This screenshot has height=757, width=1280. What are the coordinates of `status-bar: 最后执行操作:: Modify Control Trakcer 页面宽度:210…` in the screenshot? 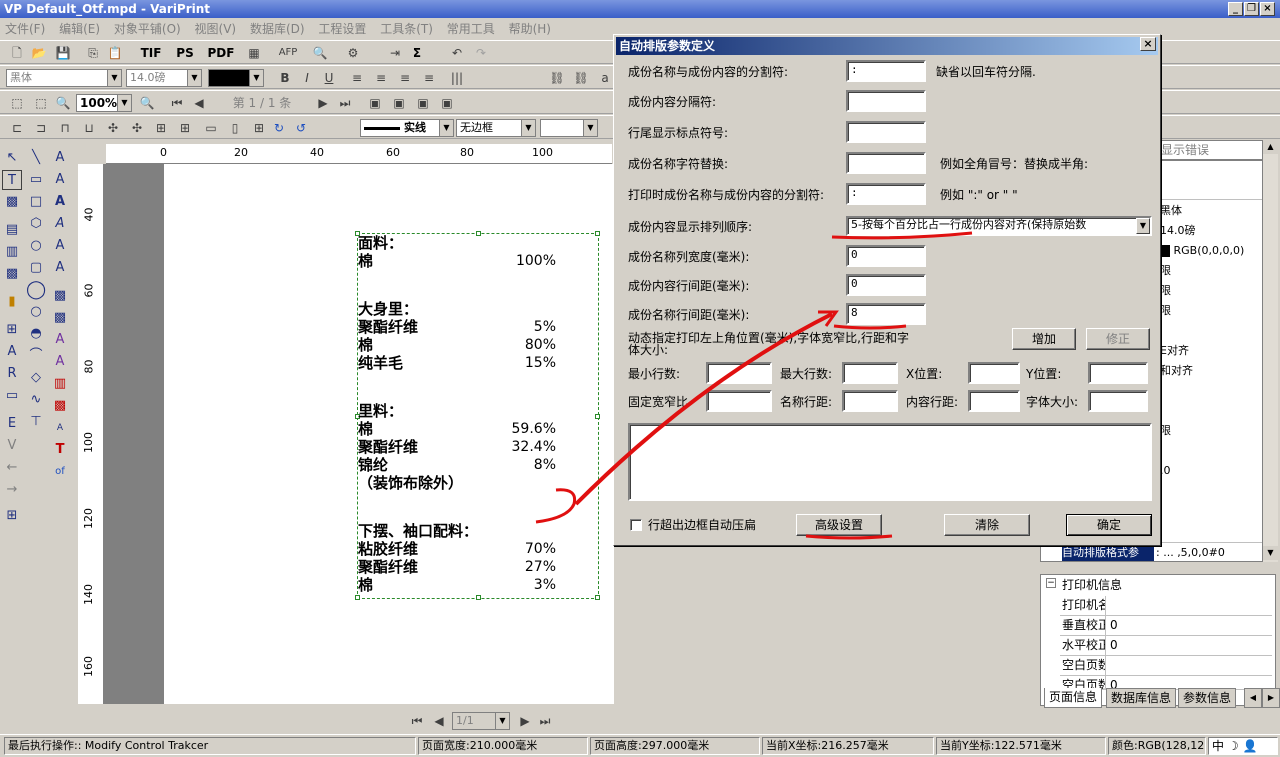 It's located at (640, 745).